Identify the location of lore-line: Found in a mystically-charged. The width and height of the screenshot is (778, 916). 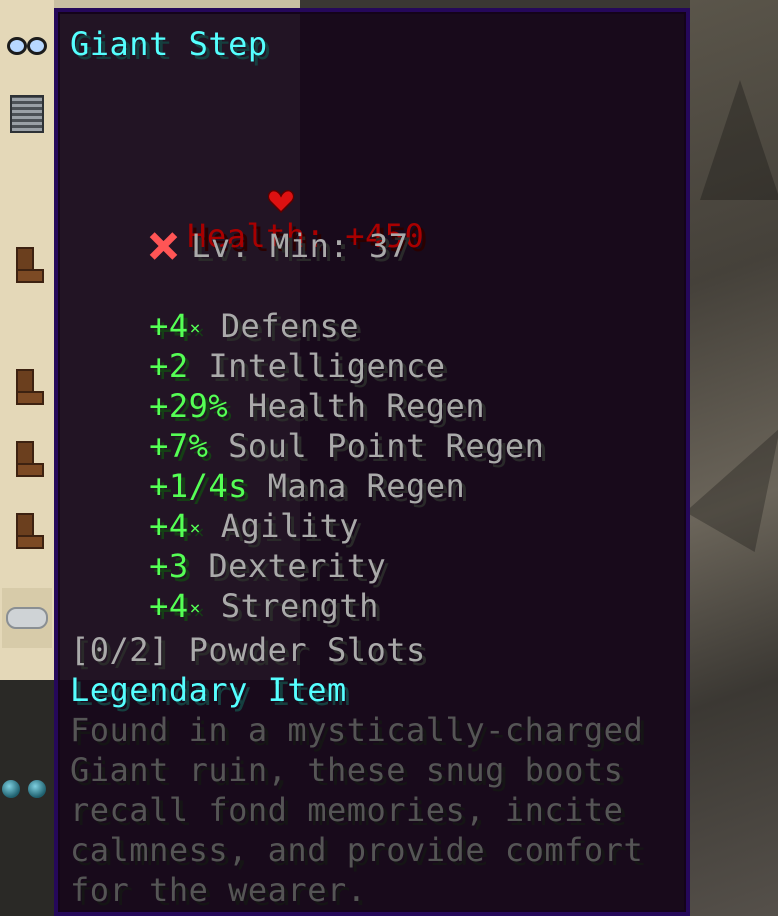
(357, 730).